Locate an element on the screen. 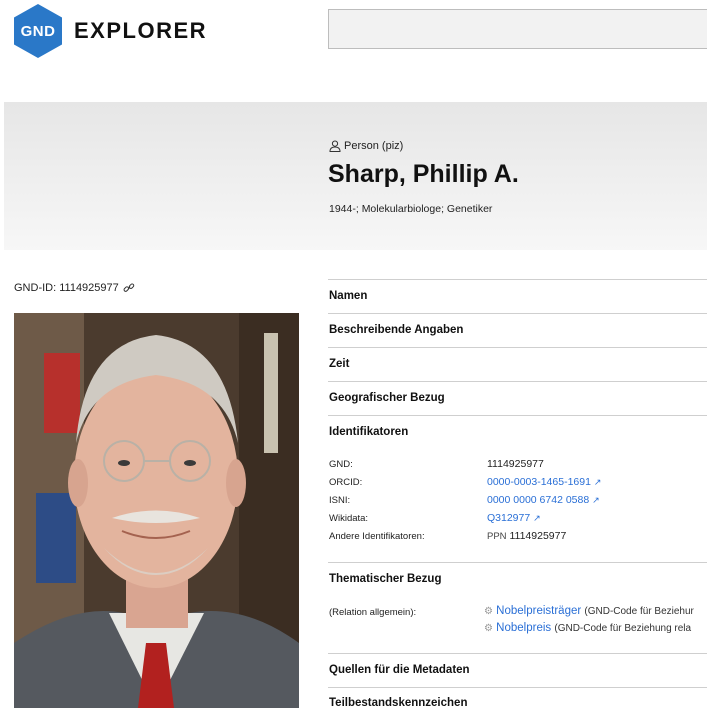 The image size is (707, 709). ppn-value: 1114925977 is located at coordinates (538, 536).